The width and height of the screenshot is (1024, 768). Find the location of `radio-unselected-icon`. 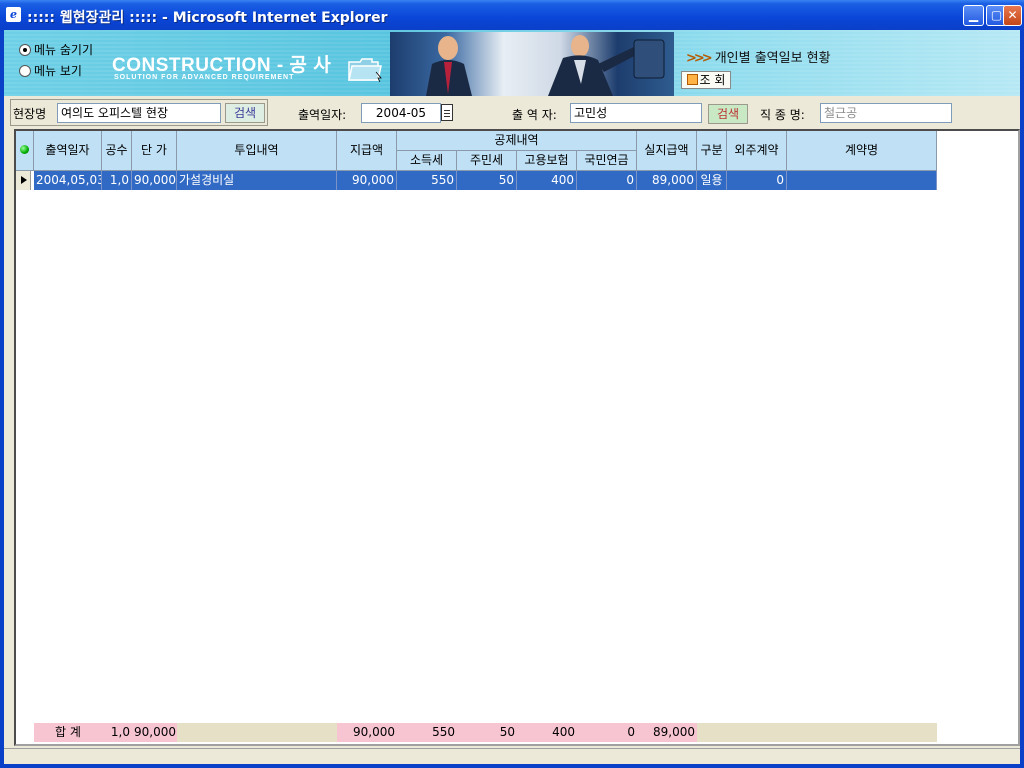

radio-unselected-icon is located at coordinates (25, 71).